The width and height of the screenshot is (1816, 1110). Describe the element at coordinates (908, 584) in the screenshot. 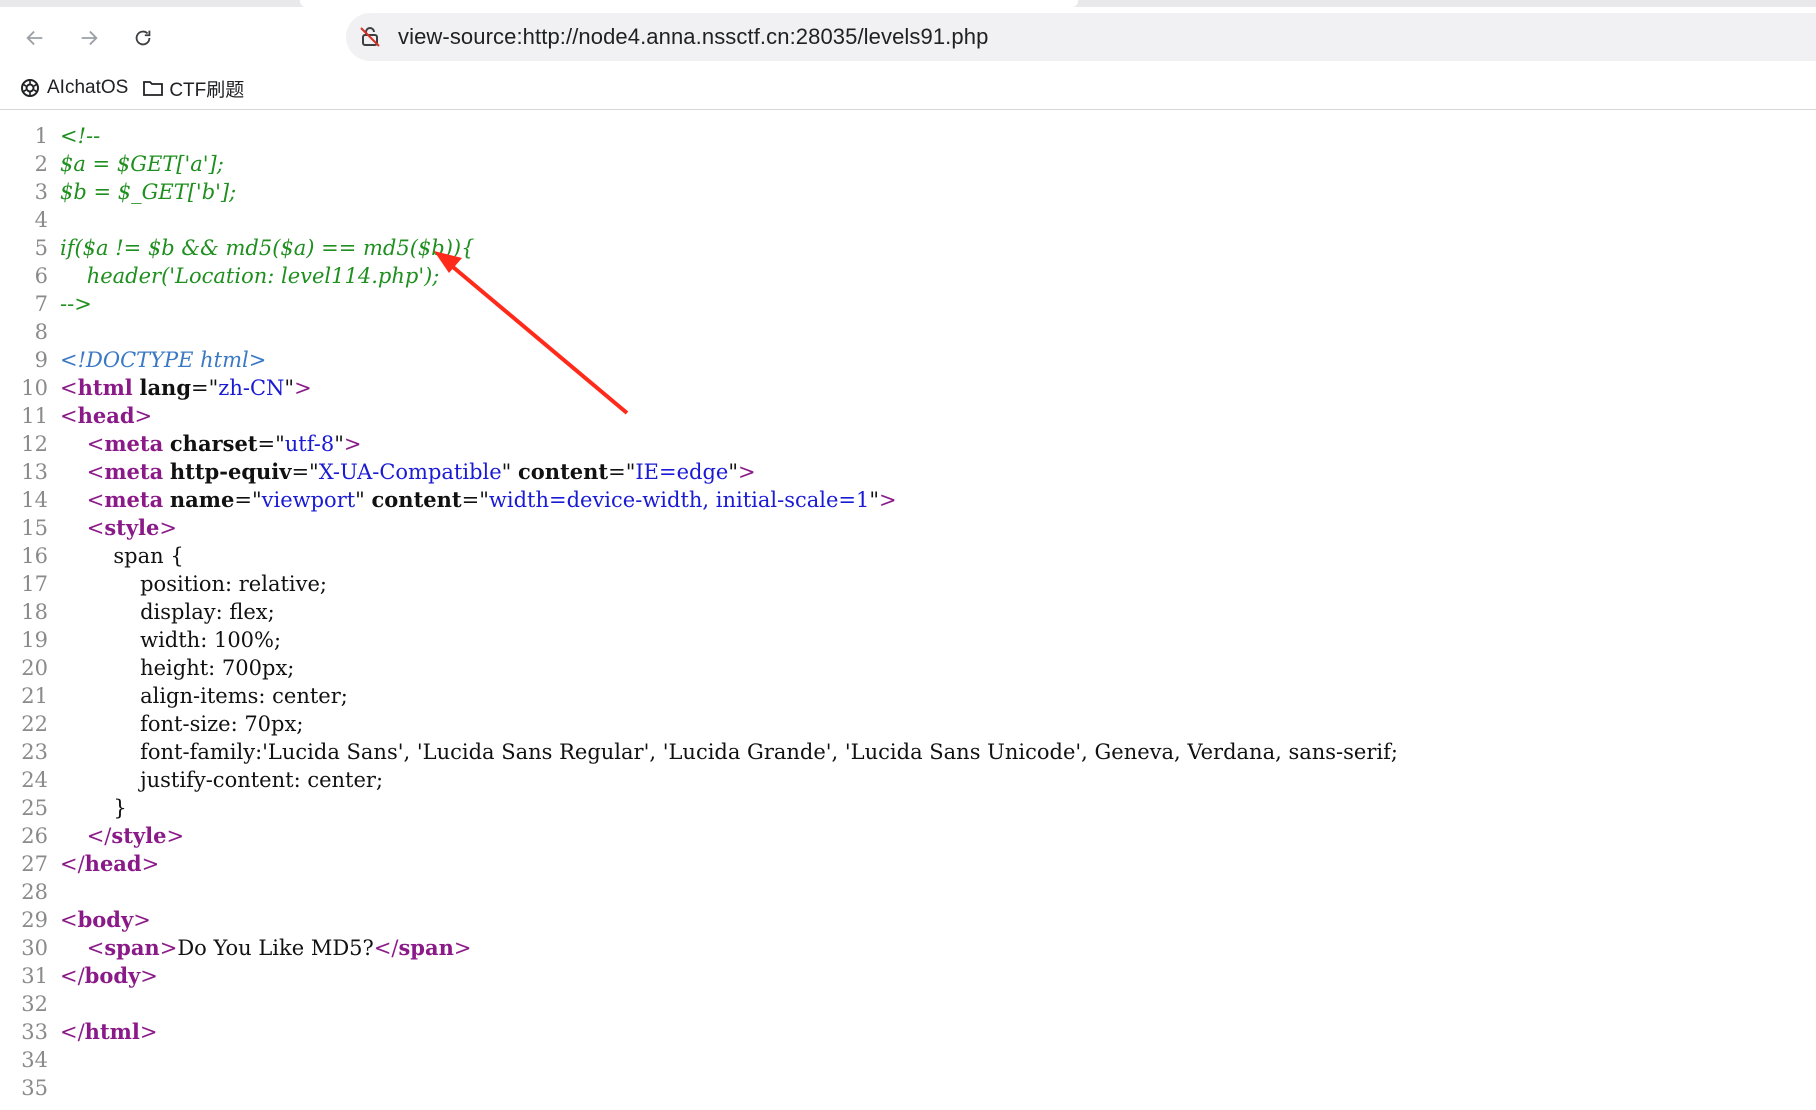

I see `source-line: 17 position: relative;` at that location.